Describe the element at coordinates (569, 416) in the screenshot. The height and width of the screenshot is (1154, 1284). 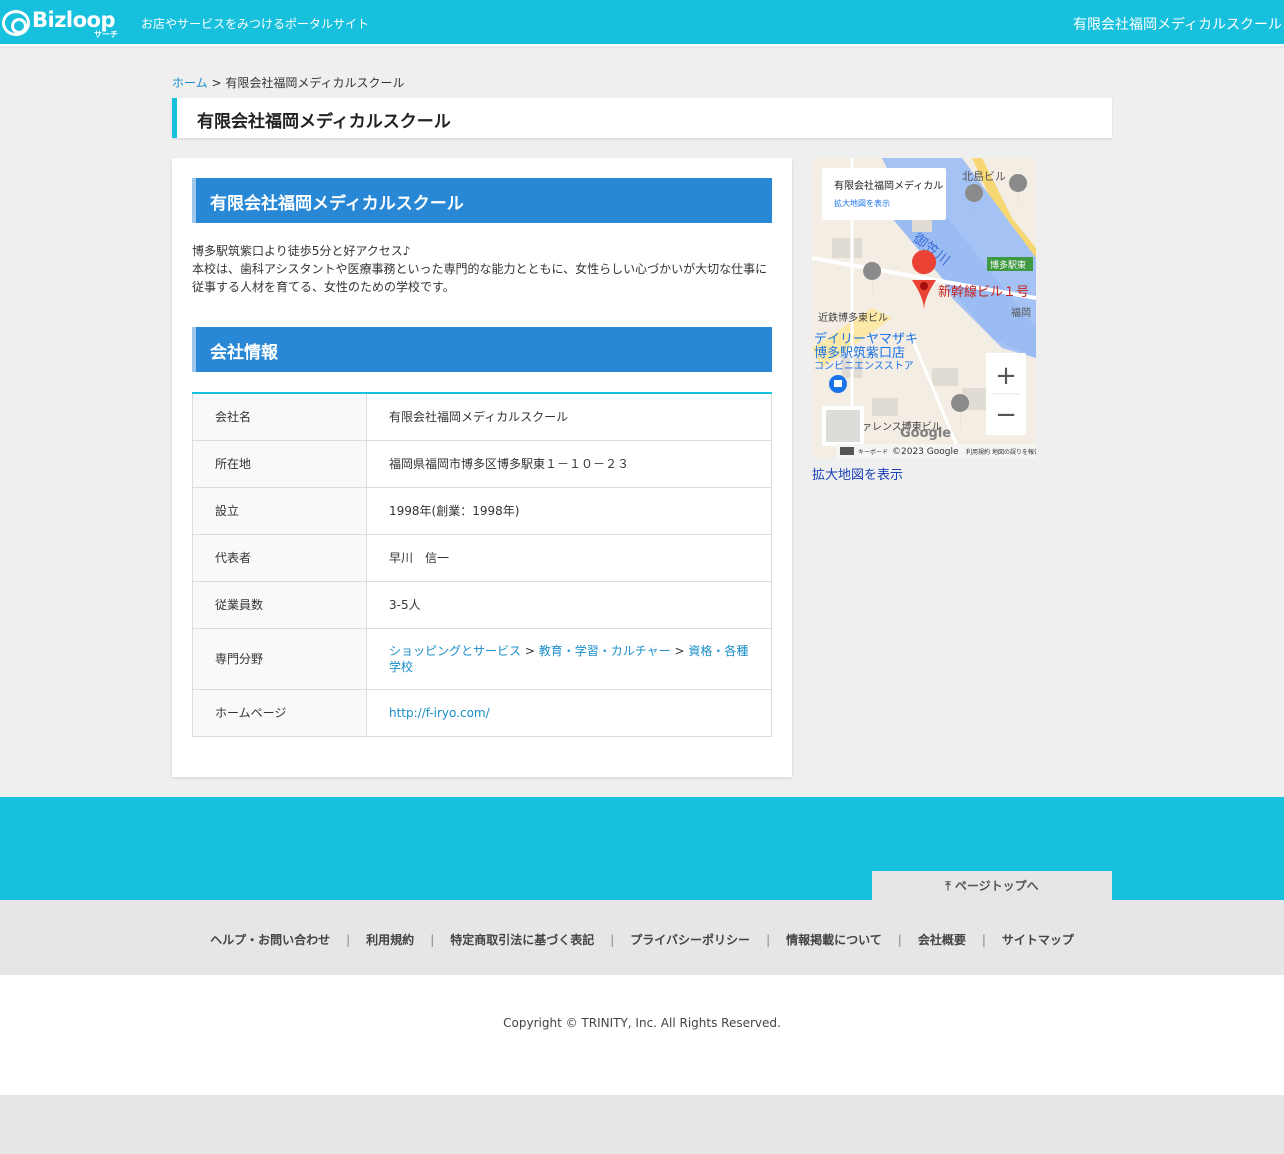
I see `row-value: 有限会社福岡メディカルスクール` at that location.